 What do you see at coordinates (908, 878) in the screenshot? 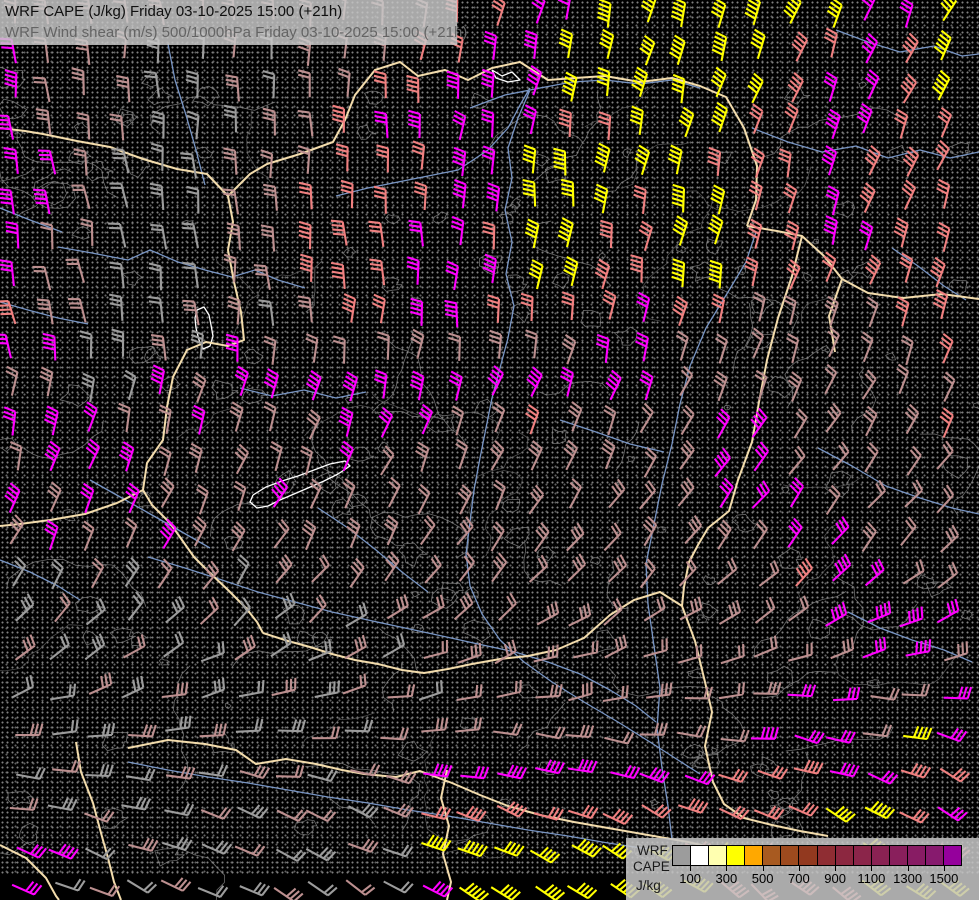
I see `colorbar-tick-label: 1300` at bounding box center [908, 878].